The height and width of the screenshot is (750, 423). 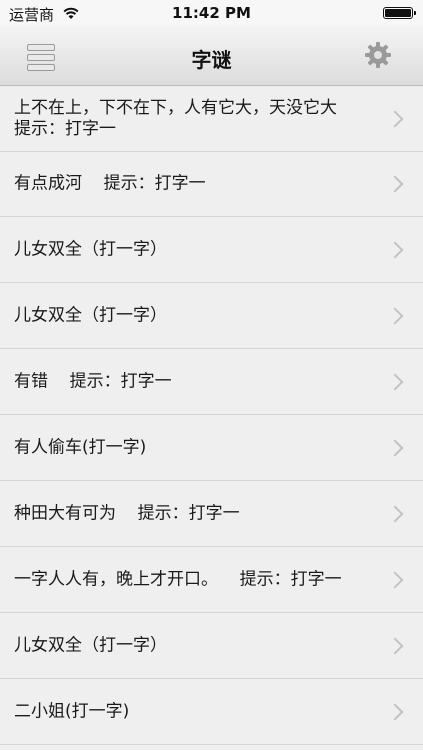 What do you see at coordinates (175, 118) in the screenshot?
I see `list-item-label: 上不在上，下不在下，人有它大，天没它大 提示：打字一` at bounding box center [175, 118].